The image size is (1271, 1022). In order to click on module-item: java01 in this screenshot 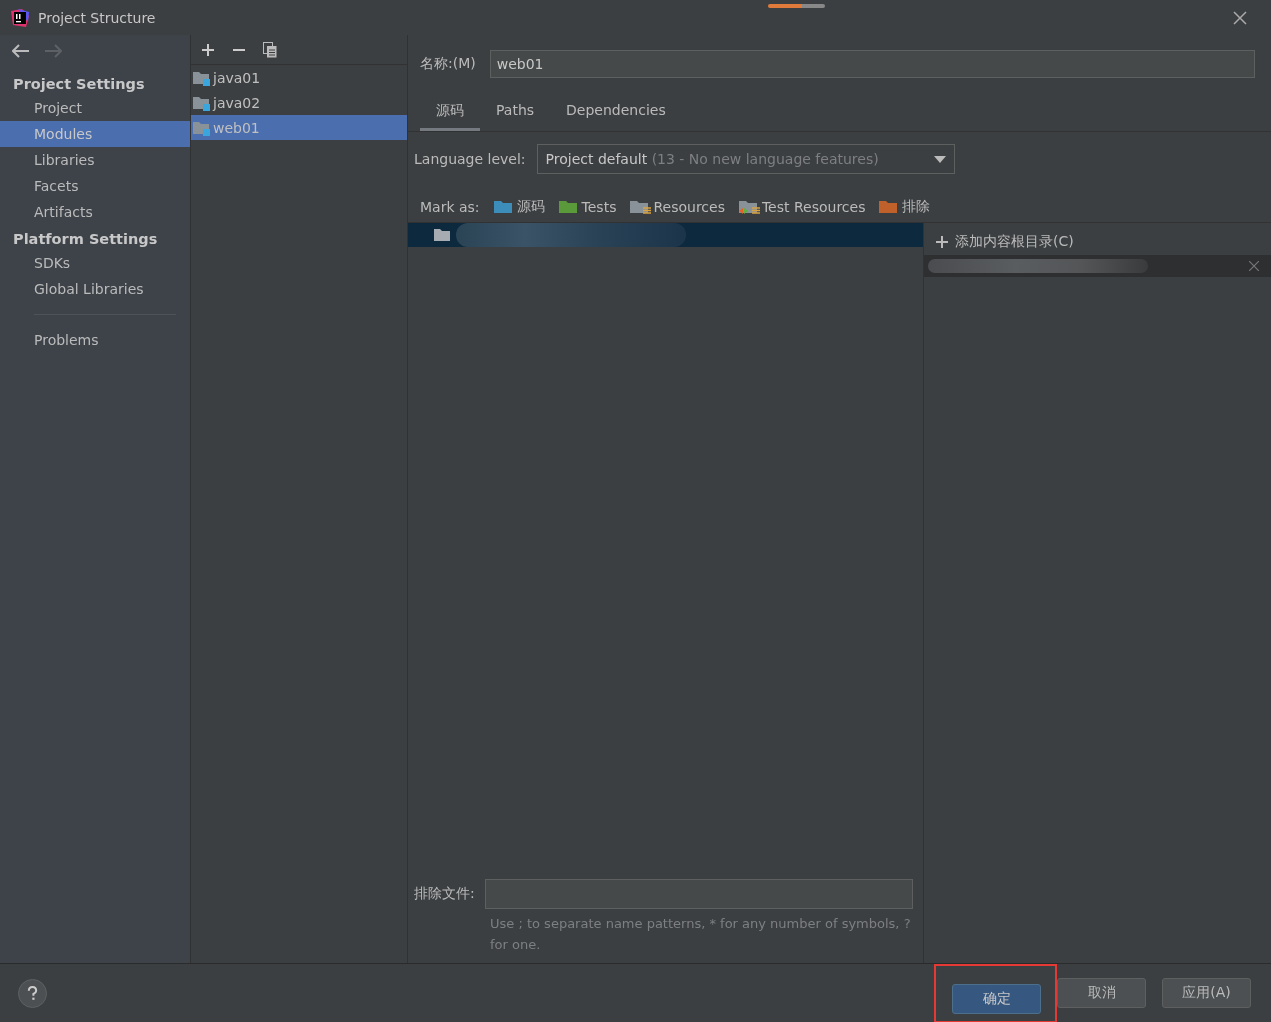, I will do `click(299, 77)`.